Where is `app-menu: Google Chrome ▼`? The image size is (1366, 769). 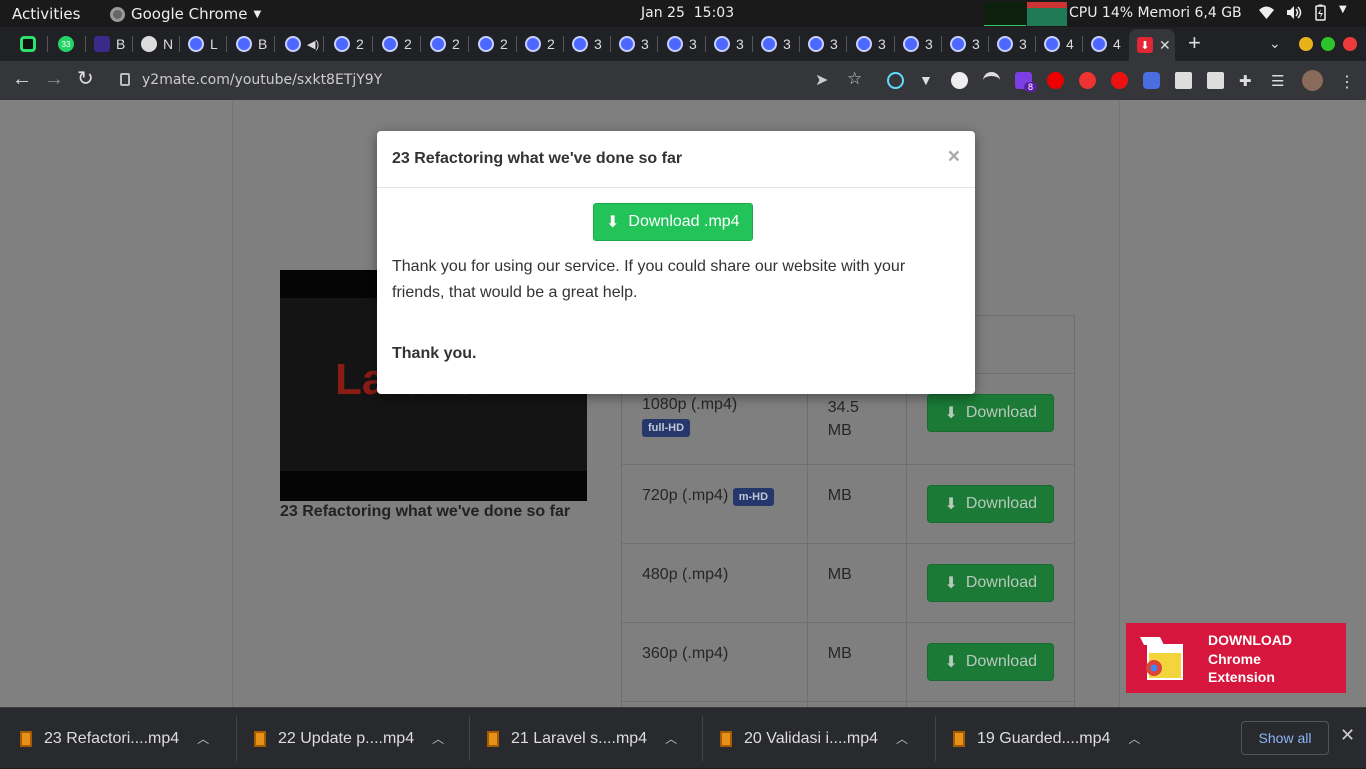
app-menu: Google Chrome ▼ is located at coordinates (185, 14).